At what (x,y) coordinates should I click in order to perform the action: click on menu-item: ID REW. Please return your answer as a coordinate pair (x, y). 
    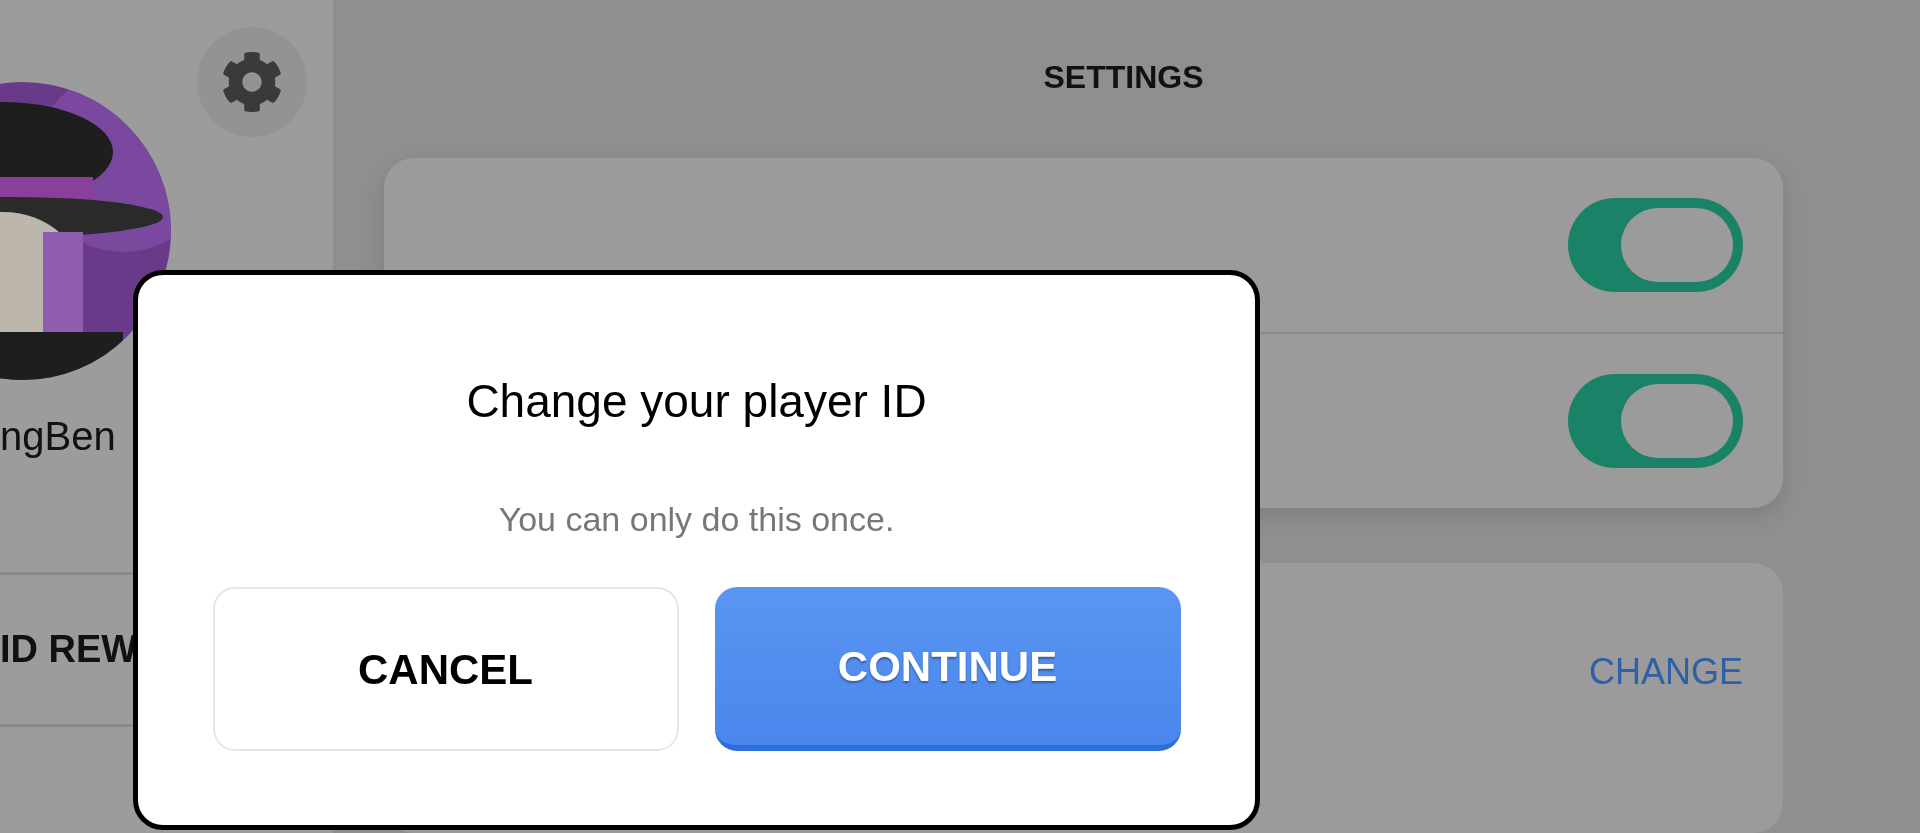
    Looking at the image, I should click on (69, 649).